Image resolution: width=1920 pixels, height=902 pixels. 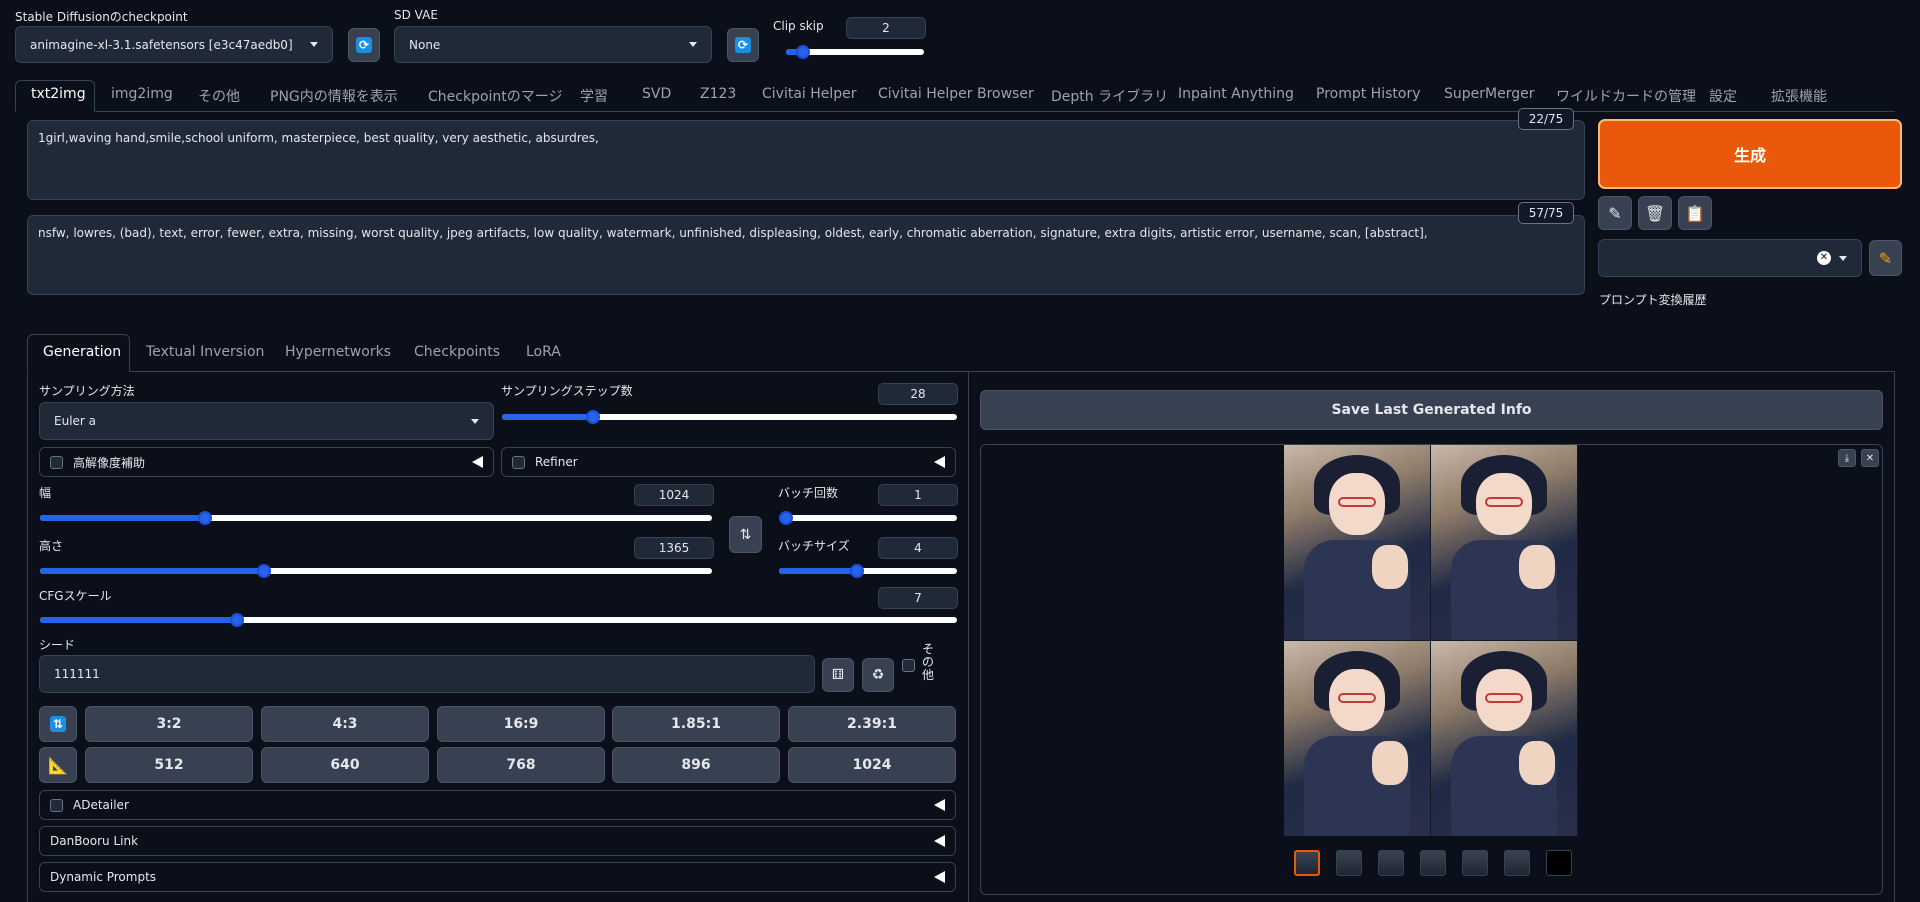 I want to click on clip-skip-label: Clip skip, so click(x=798, y=26).